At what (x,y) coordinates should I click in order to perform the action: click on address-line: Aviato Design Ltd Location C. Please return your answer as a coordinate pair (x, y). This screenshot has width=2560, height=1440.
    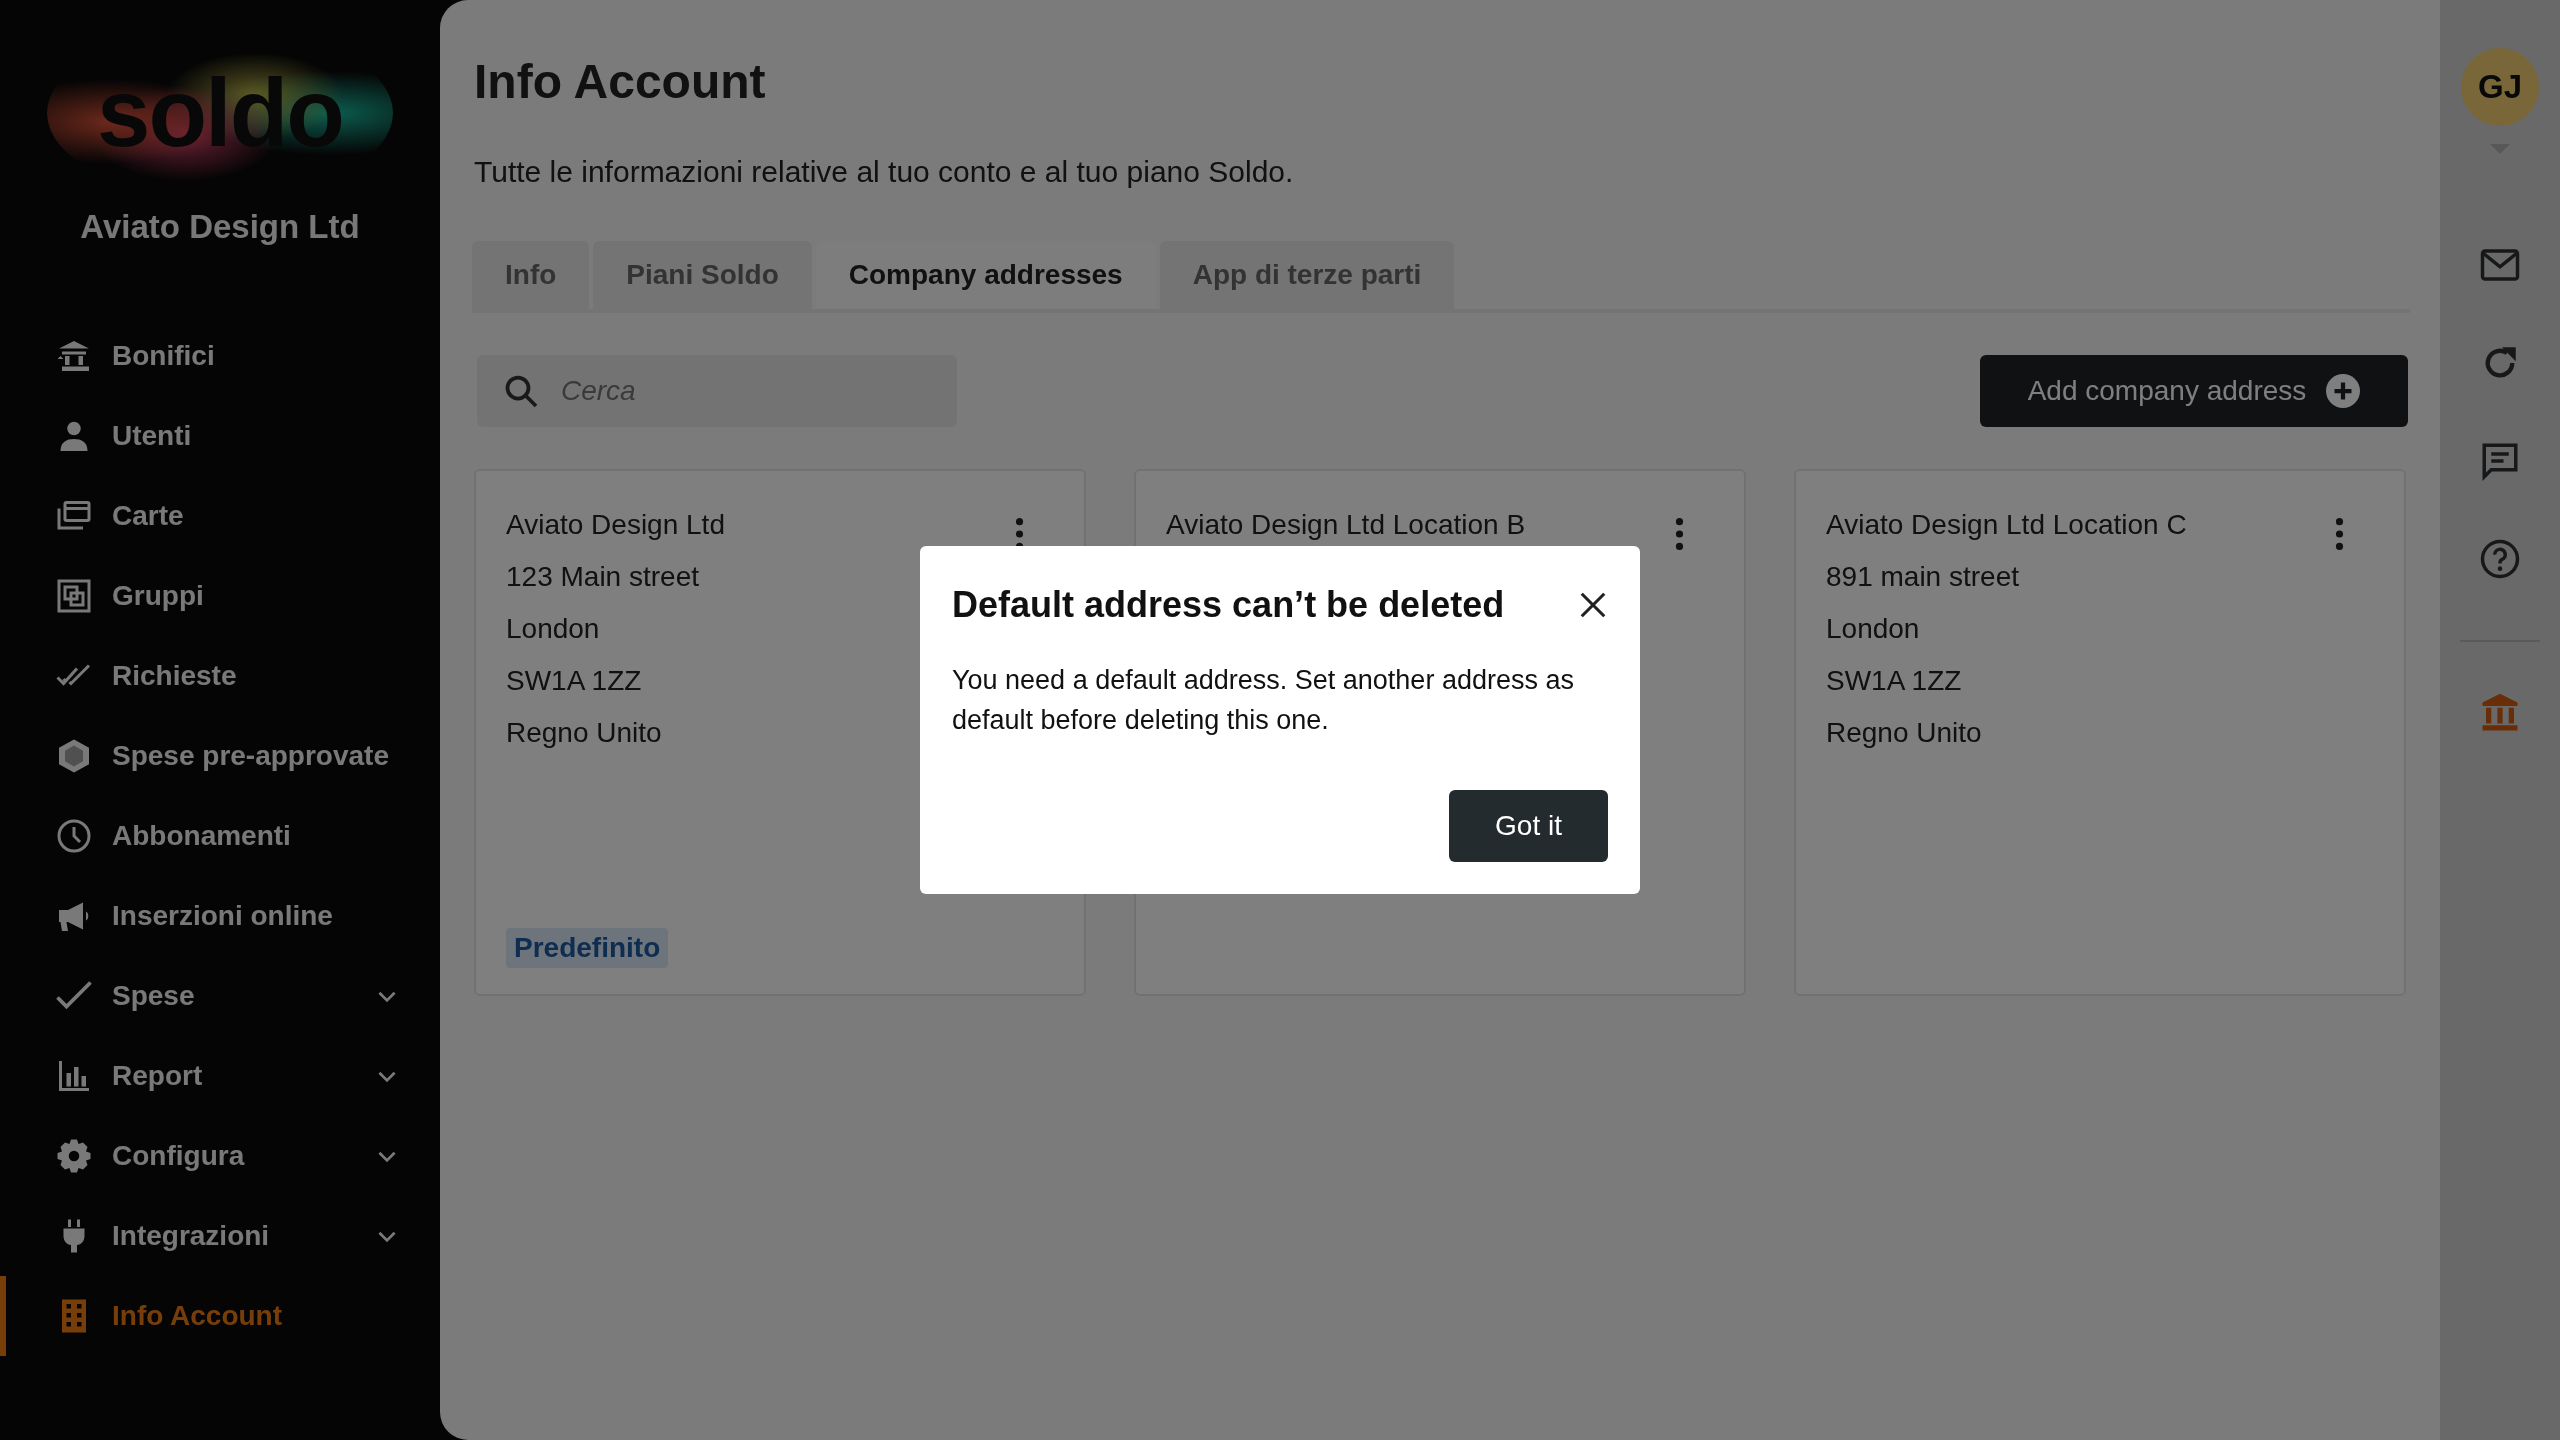
    Looking at the image, I should click on (2006, 525).